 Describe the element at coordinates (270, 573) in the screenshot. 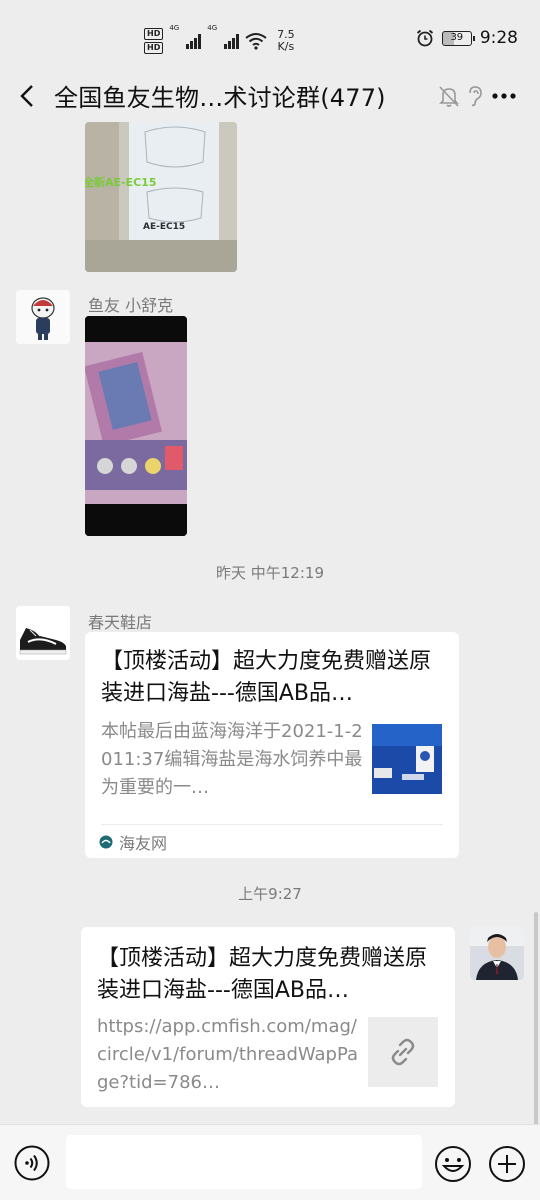

I see `timestamp: 昨天 中午12:19` at that location.